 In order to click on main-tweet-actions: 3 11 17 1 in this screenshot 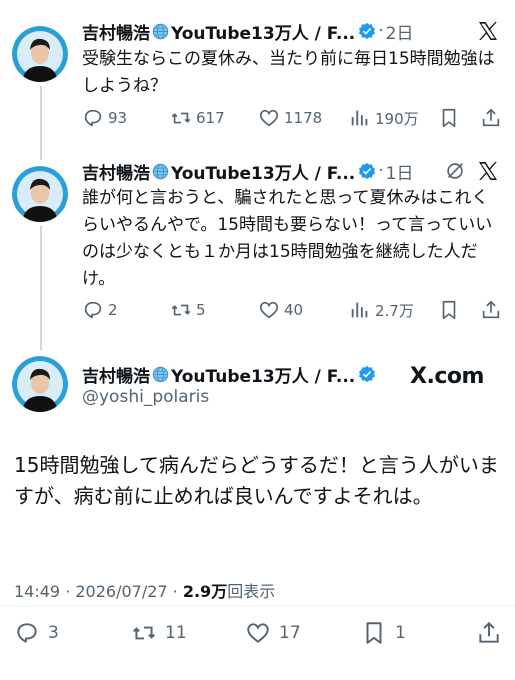, I will do `click(261, 635)`.